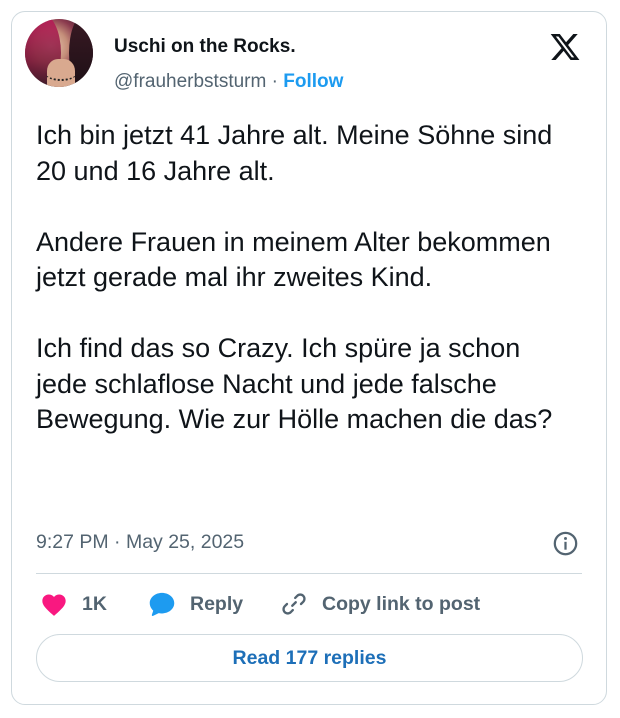 The height and width of the screenshot is (718, 620). I want to click on user-handle: @frauherbststurm, so click(190, 81).